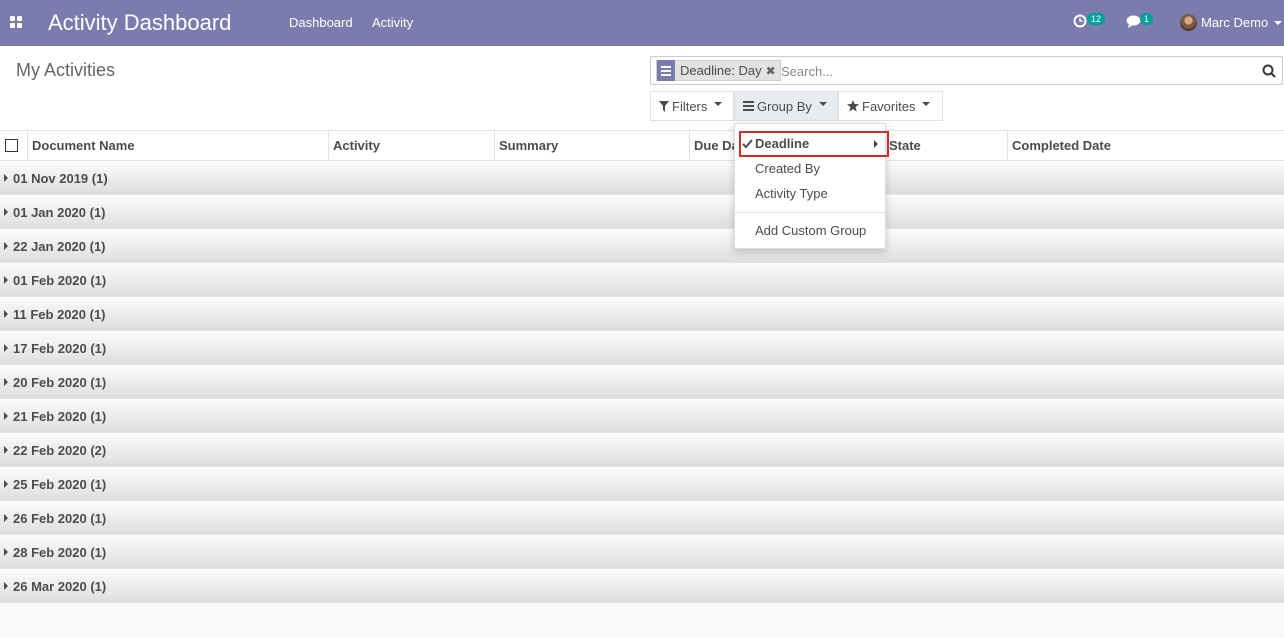 Image resolution: width=1284 pixels, height=638 pixels. Describe the element at coordinates (1133, 21) in the screenshot. I see `chat-icon` at that location.